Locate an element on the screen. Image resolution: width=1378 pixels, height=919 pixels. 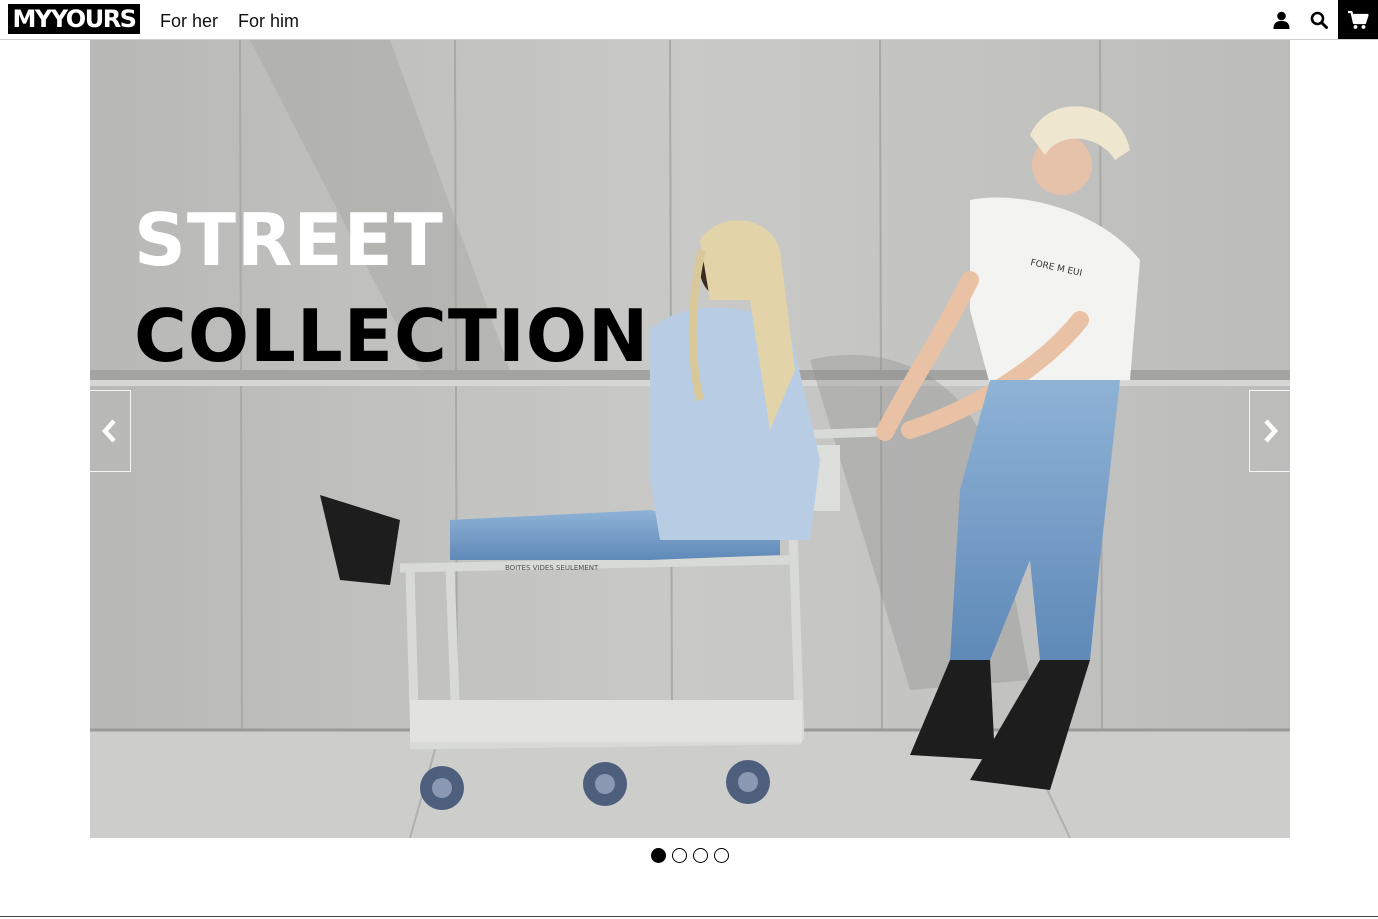
main-nav: For her For him is located at coordinates (229, 21).